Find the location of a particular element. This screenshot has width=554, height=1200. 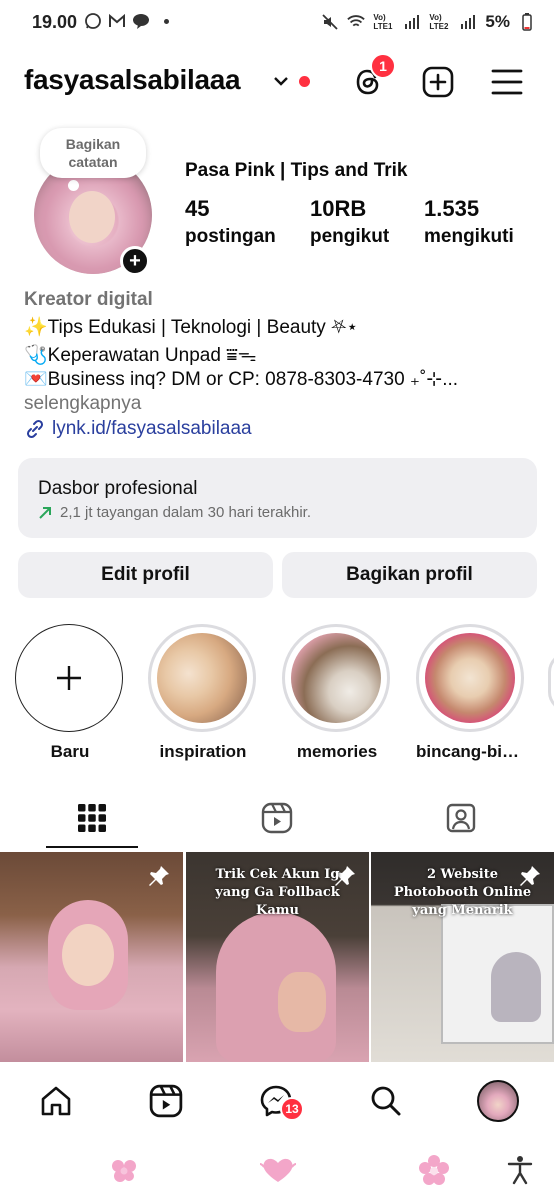

nav-search is located at coordinates (386, 1101).